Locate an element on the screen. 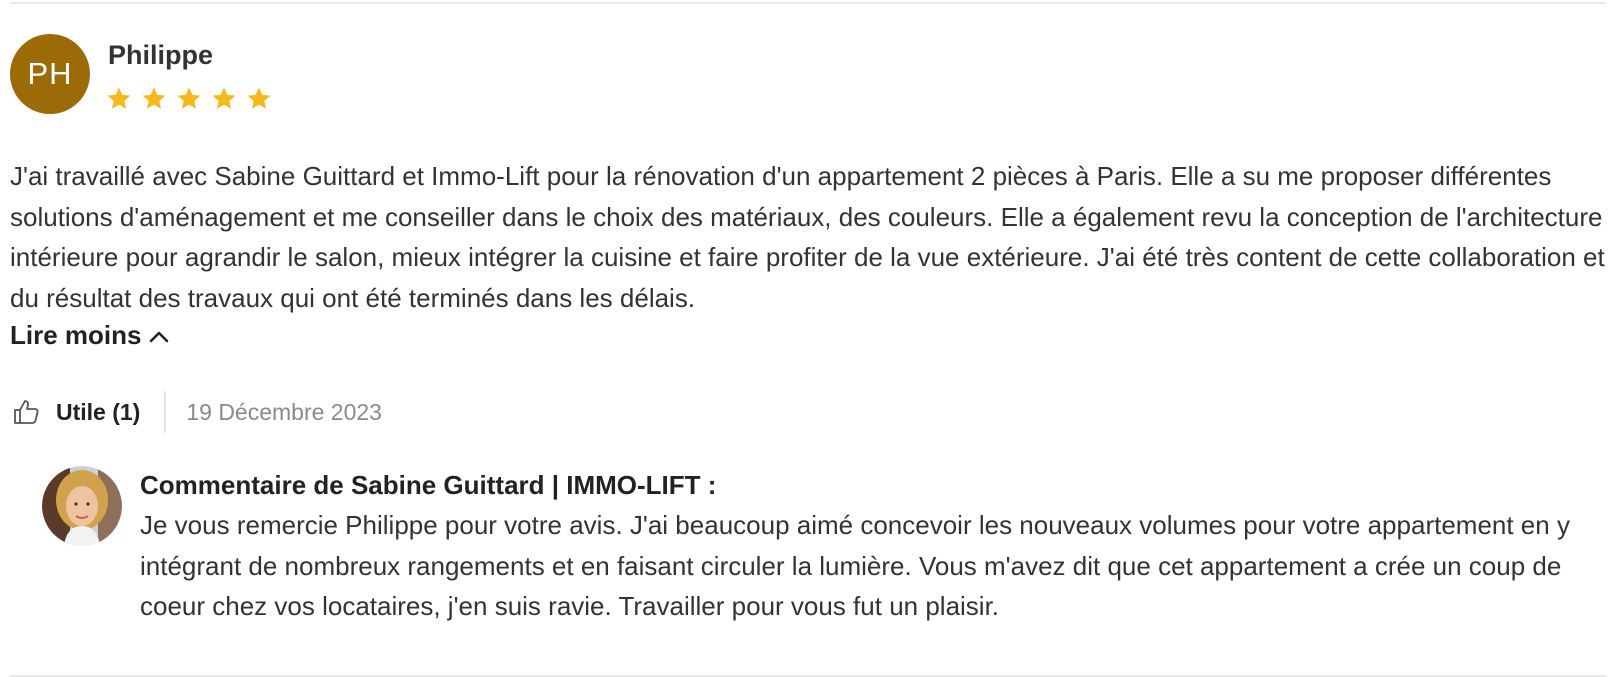 The height and width of the screenshot is (677, 1614). useful-label: Utile (1) is located at coordinates (98, 411).